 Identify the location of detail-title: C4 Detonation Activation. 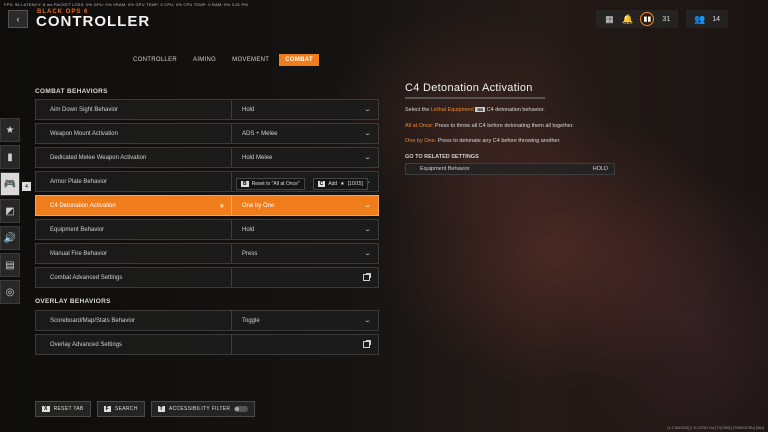
(475, 90).